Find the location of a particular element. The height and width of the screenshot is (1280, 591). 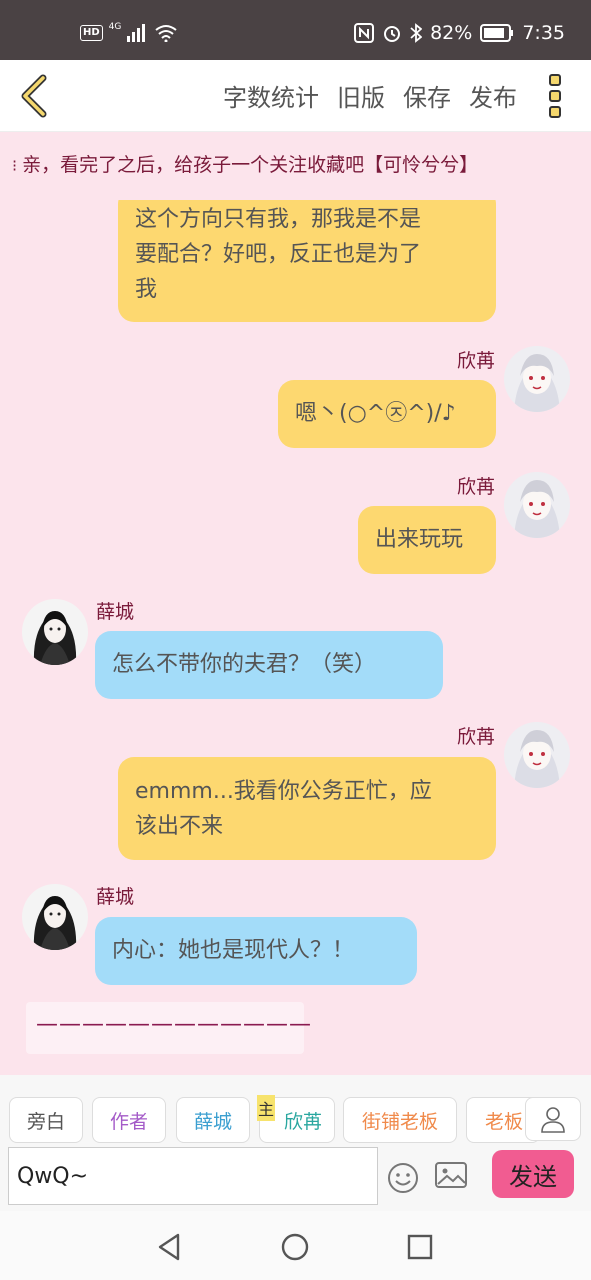

role-label: 作者 is located at coordinates (128, 1121).